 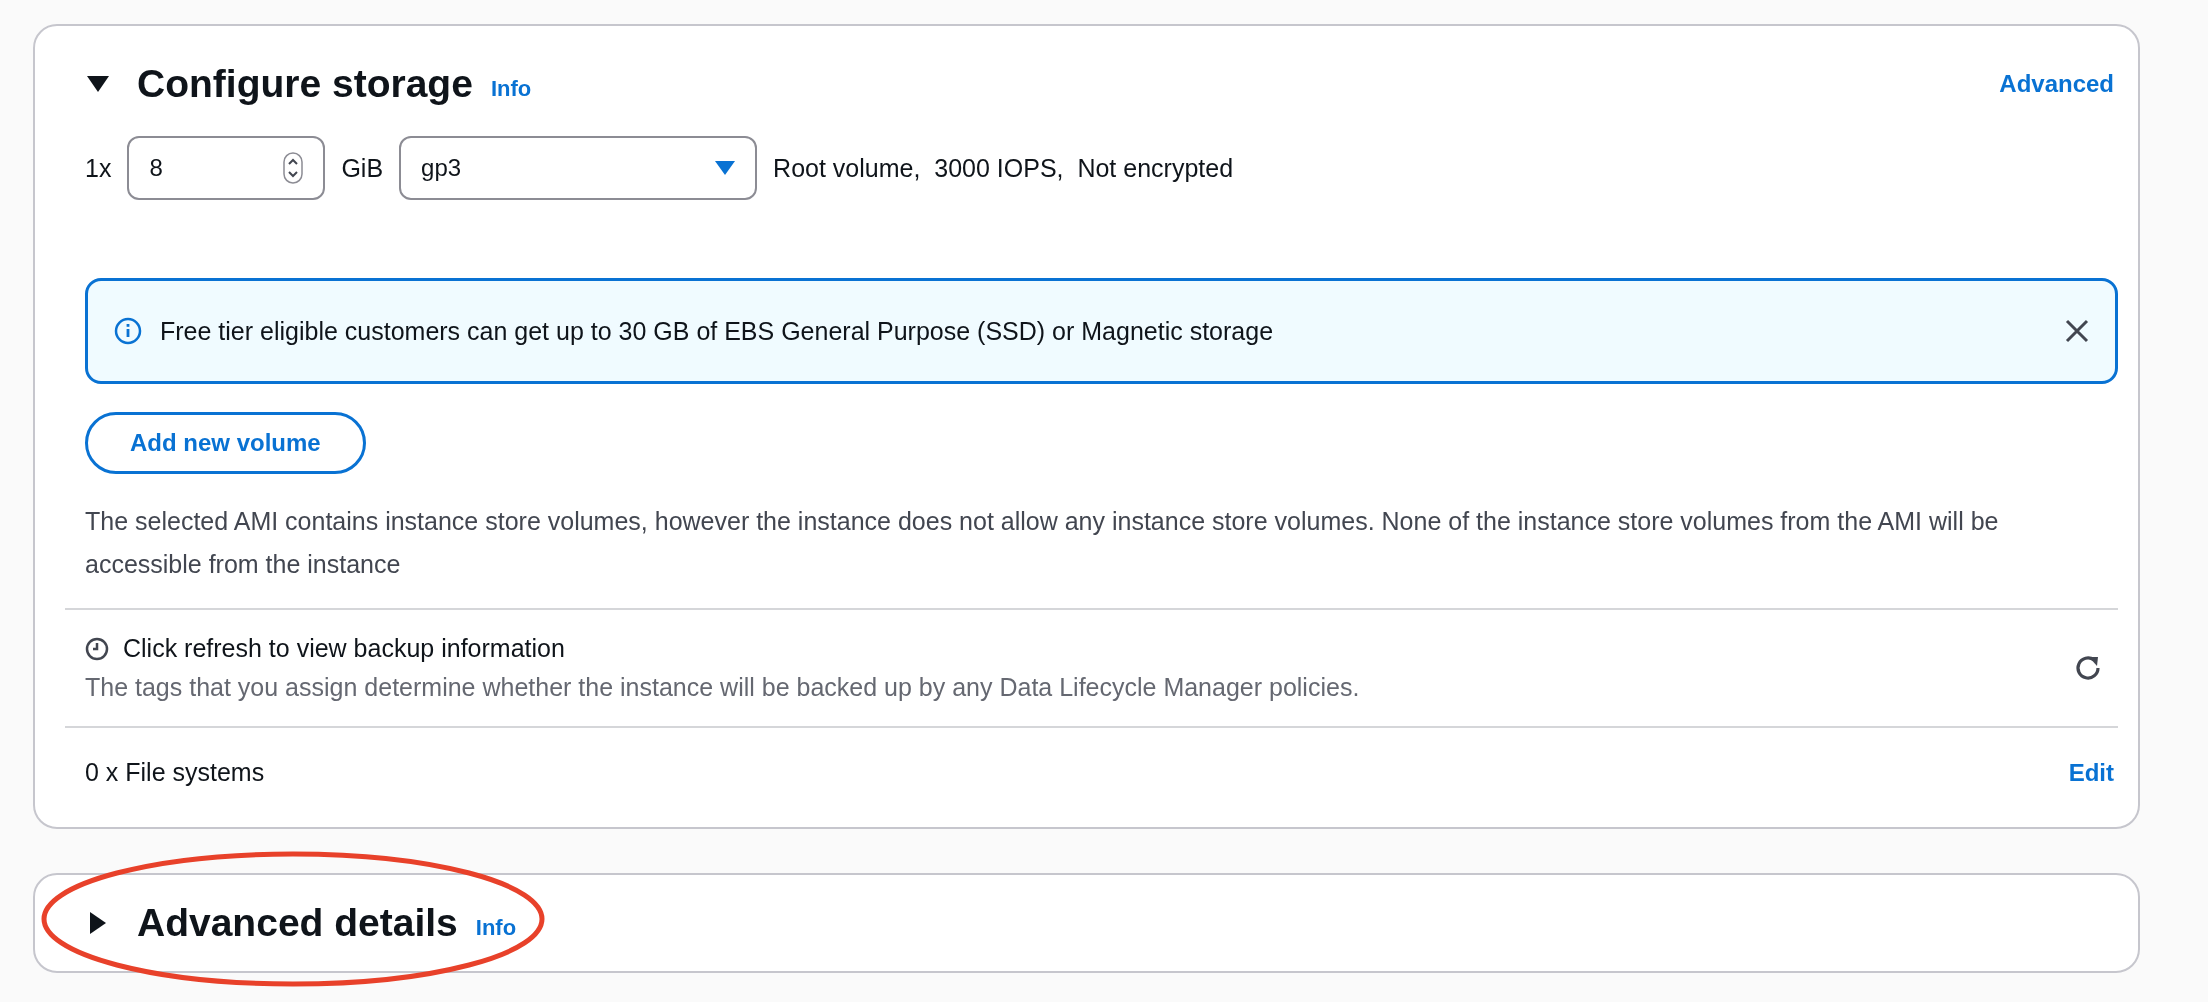 I want to click on unit-label: GiB, so click(x=362, y=168).